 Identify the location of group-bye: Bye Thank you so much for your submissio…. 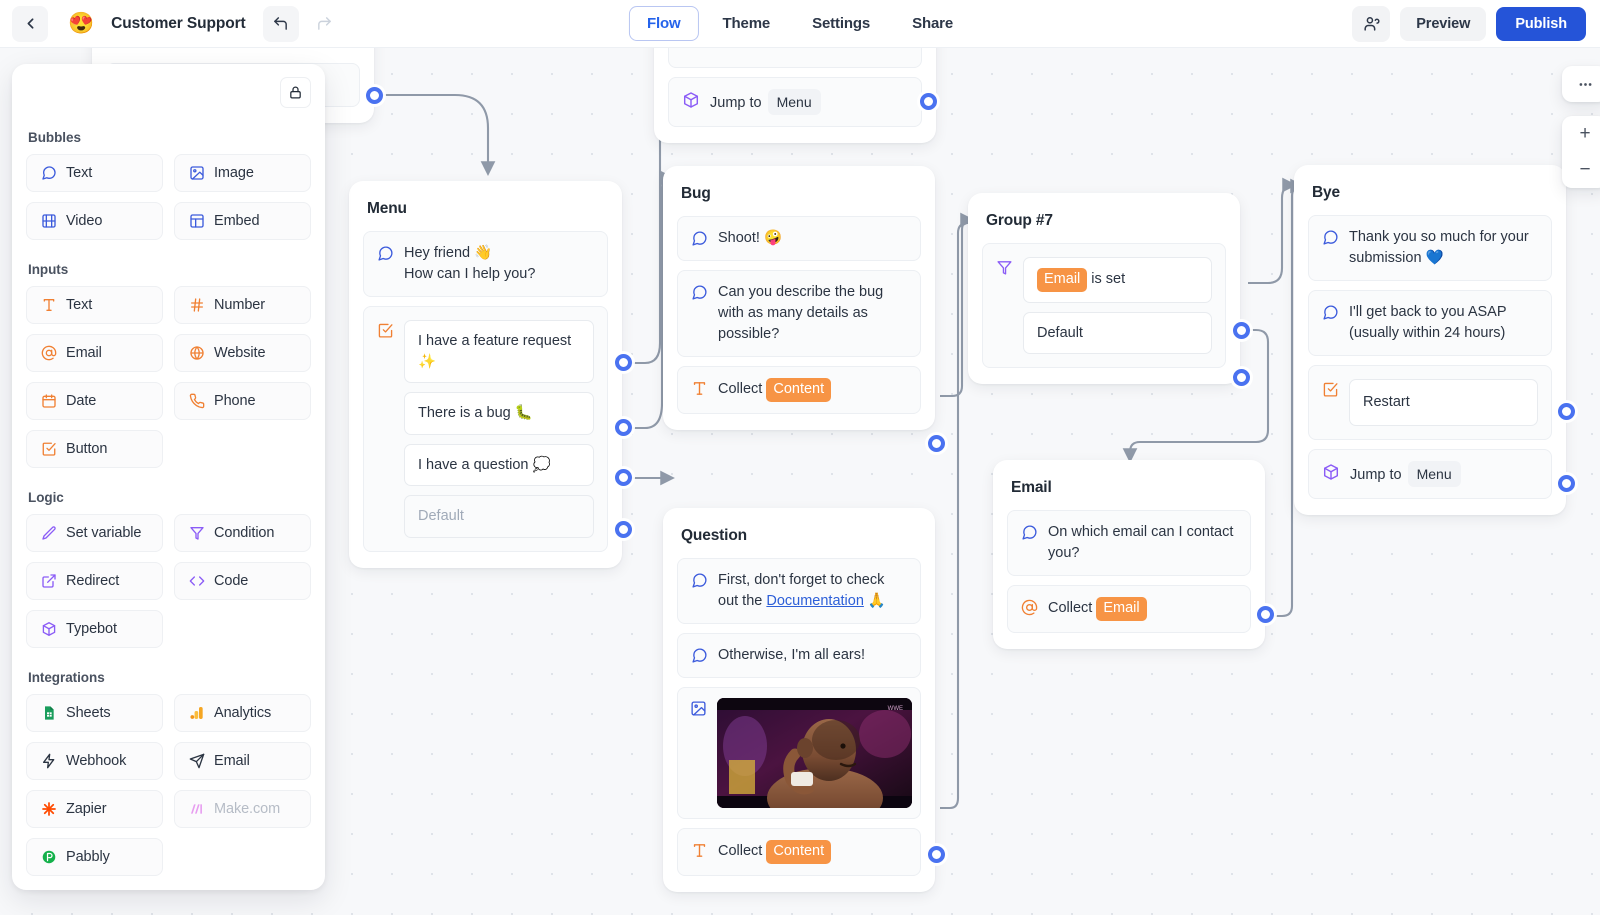
(1430, 340).